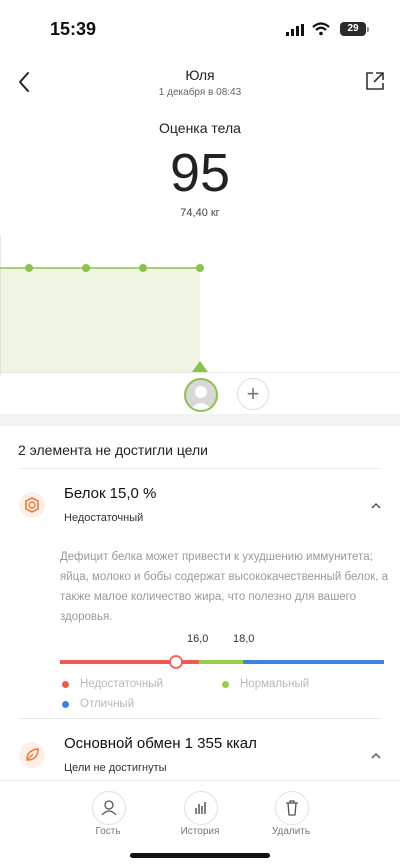 This screenshot has width=400, height=868. I want to click on chart-area-fill, so click(100, 320).